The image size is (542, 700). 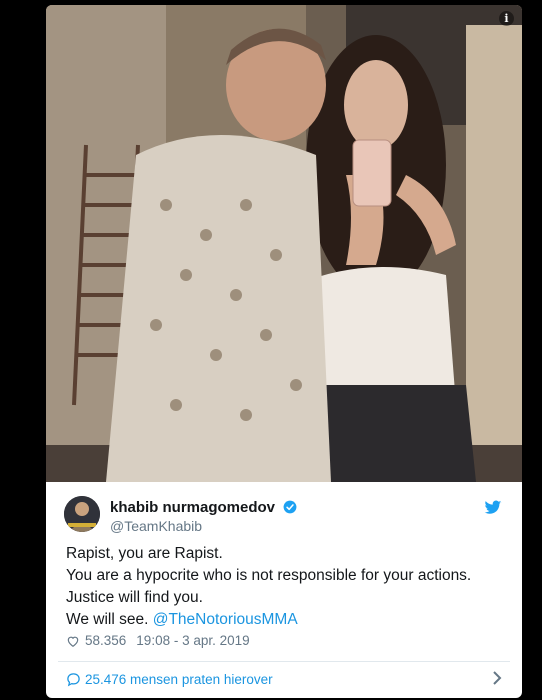 I want to click on divider, so click(x=284, y=661).